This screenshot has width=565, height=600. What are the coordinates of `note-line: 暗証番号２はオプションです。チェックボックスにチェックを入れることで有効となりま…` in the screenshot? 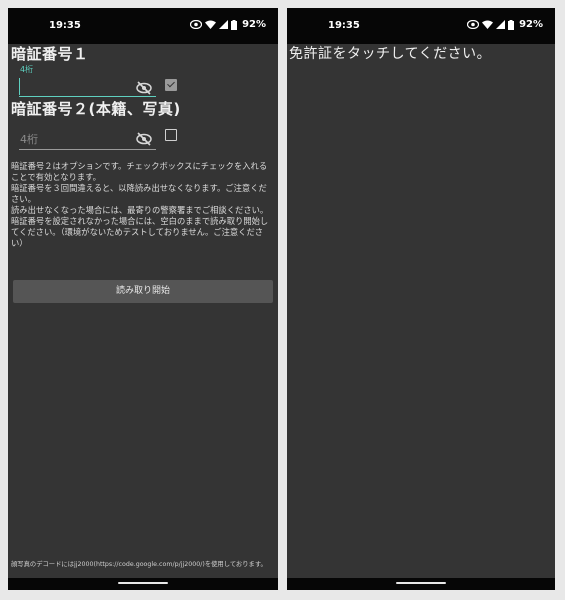 It's located at (139, 171).